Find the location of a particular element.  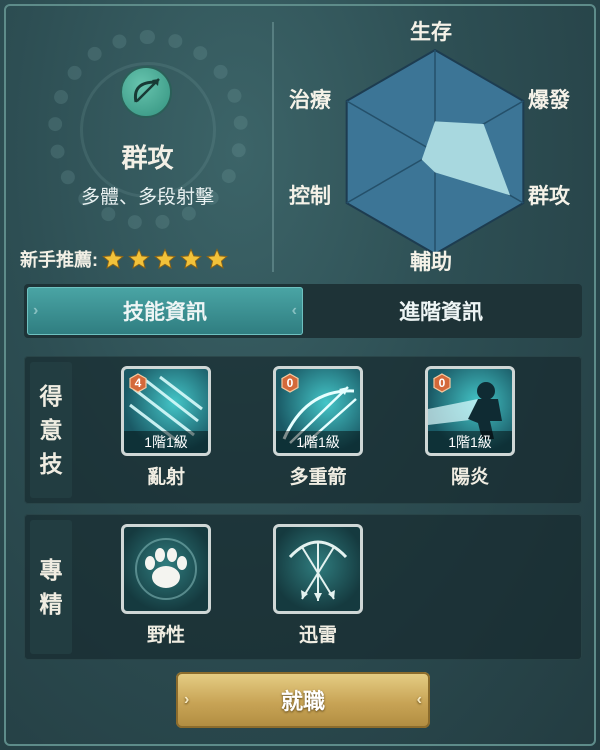

mastery-slot-1: 野性 is located at coordinates (166, 585).